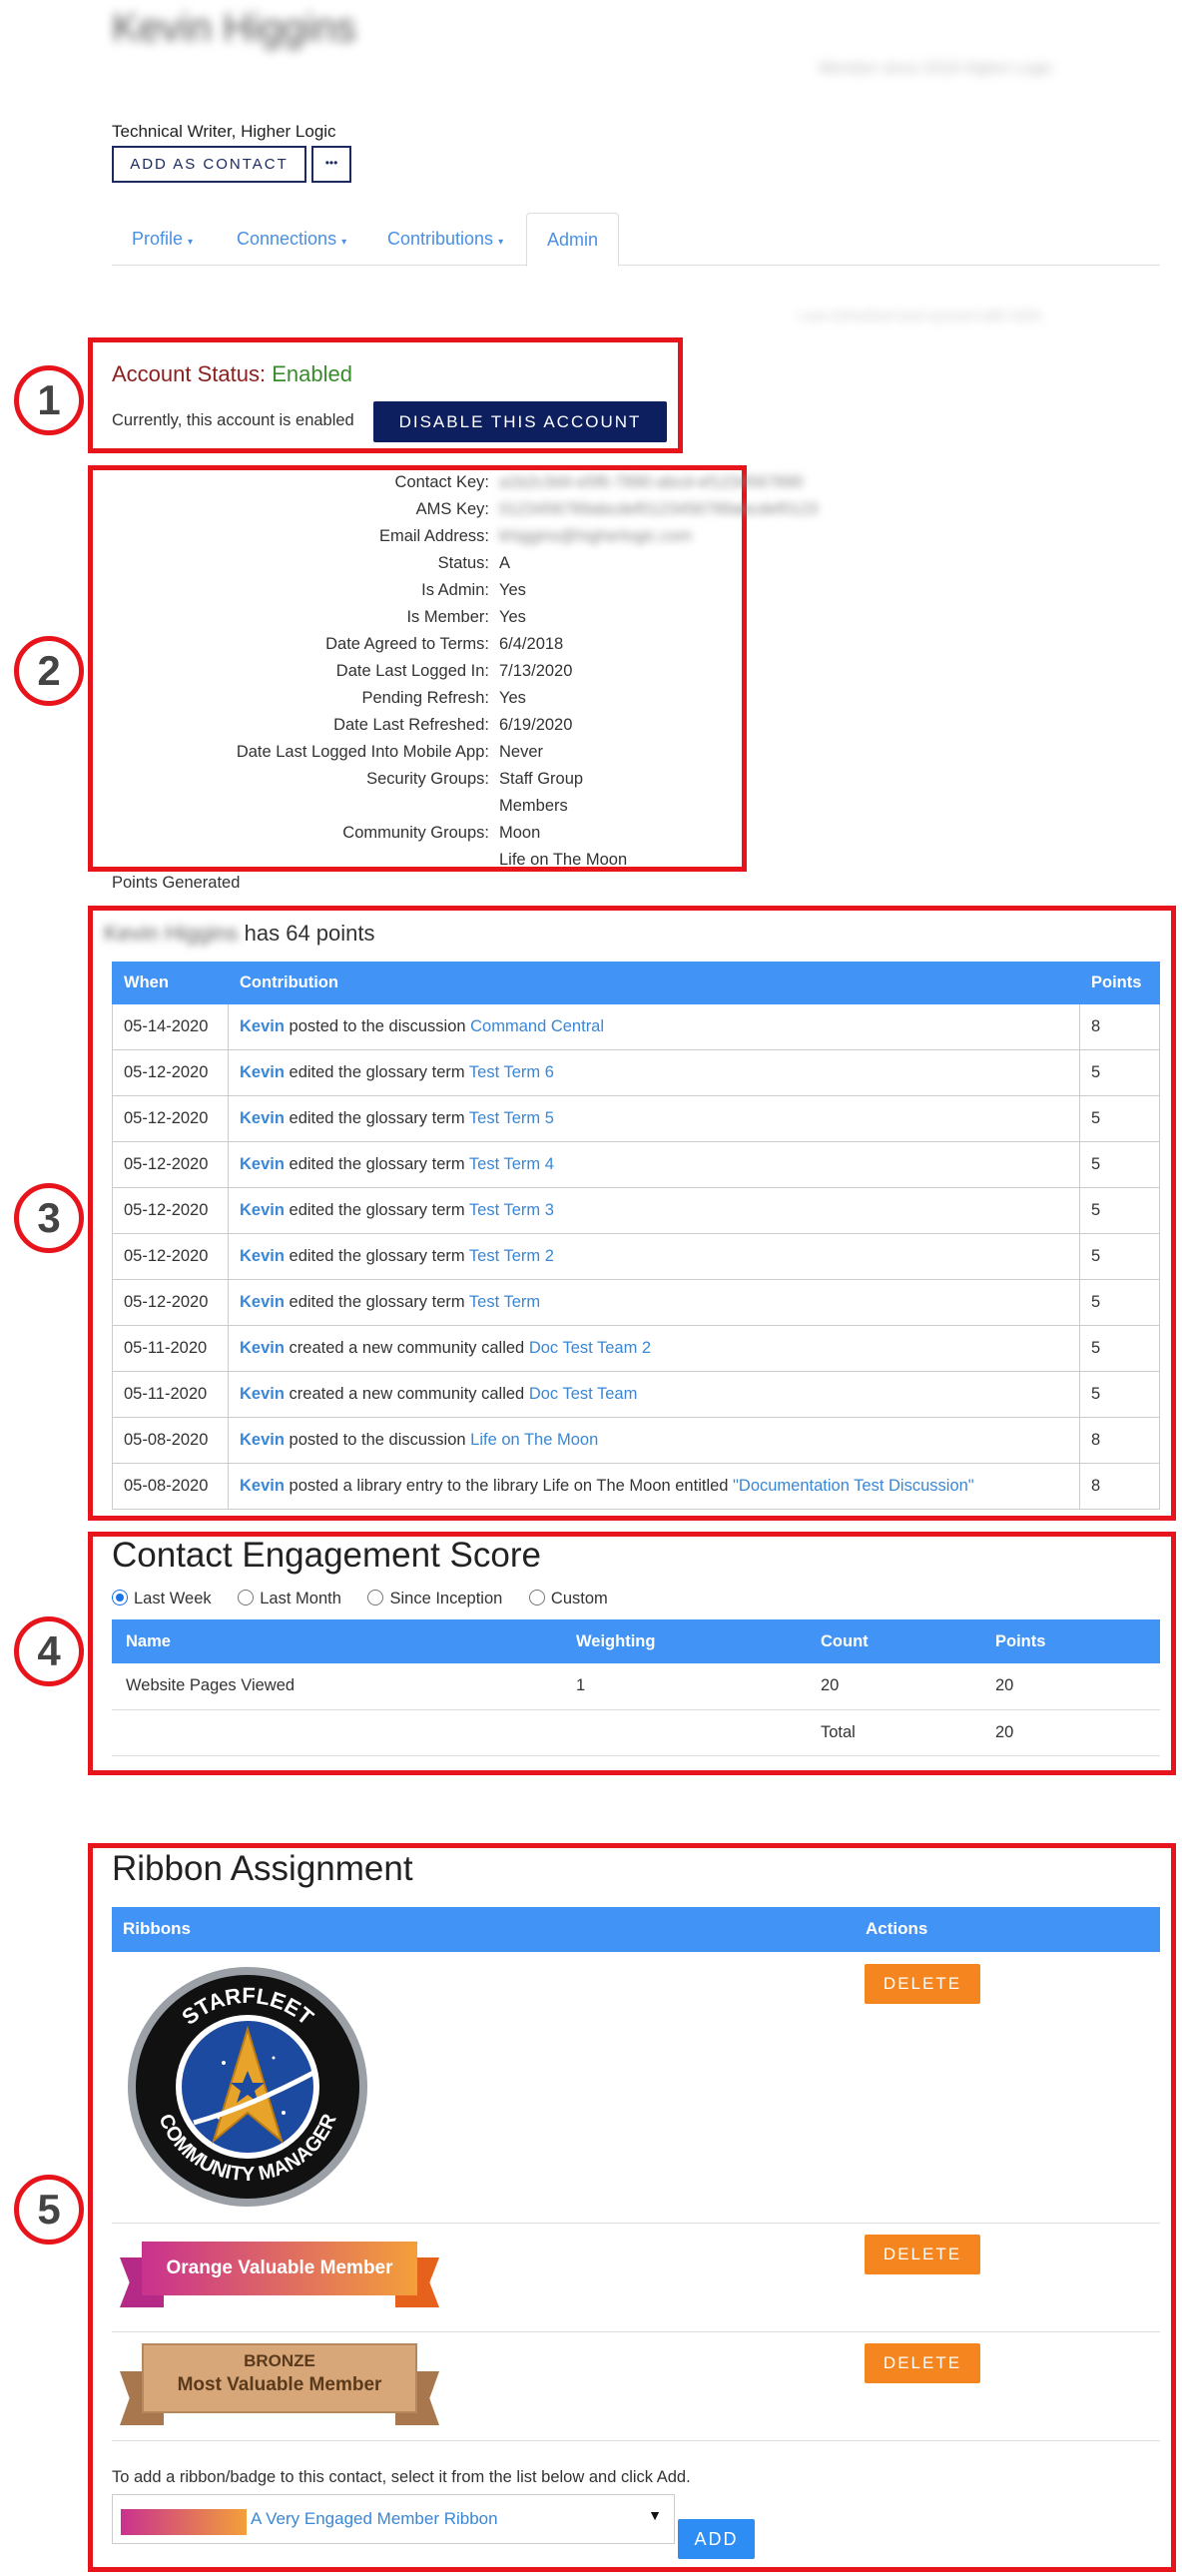 The height and width of the screenshot is (2576, 1182). Describe the element at coordinates (209, 164) in the screenshot. I see `add-contact-button: ADD AS CONTACT` at that location.